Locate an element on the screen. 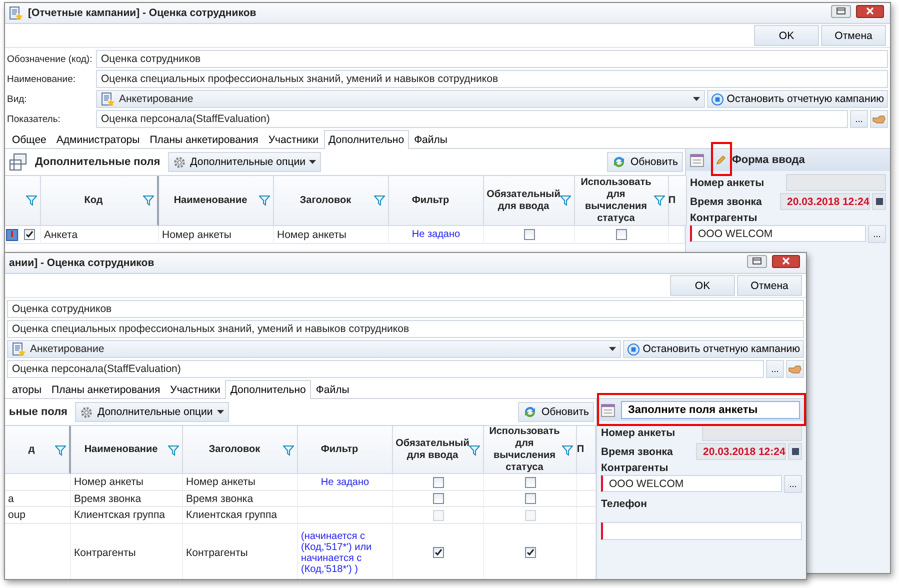 This screenshot has width=899, height=588. column-title: П is located at coordinates (580, 450).